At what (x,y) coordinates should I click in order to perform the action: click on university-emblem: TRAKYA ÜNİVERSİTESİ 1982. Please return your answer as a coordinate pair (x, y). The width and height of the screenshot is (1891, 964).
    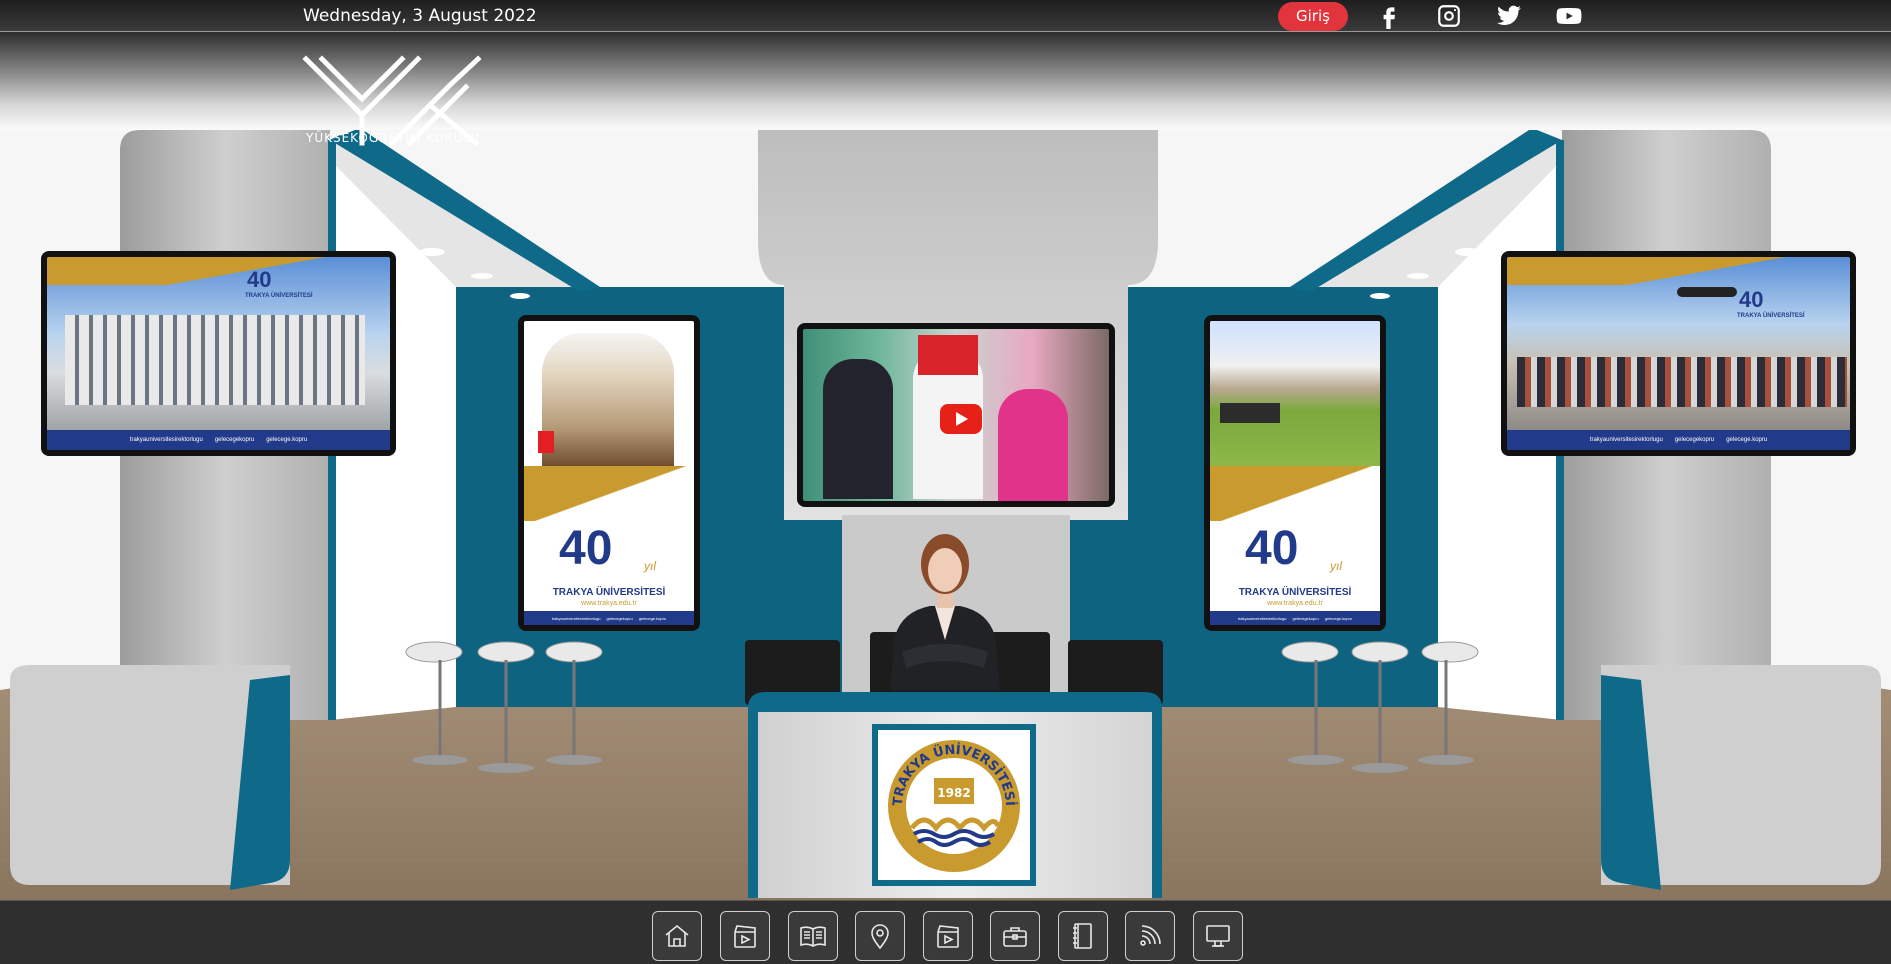
    Looking at the image, I should click on (954, 806).